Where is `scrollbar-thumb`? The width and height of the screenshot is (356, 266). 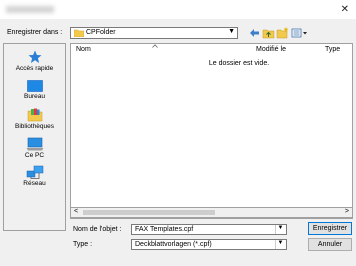
scrollbar-thumb is located at coordinates (149, 212).